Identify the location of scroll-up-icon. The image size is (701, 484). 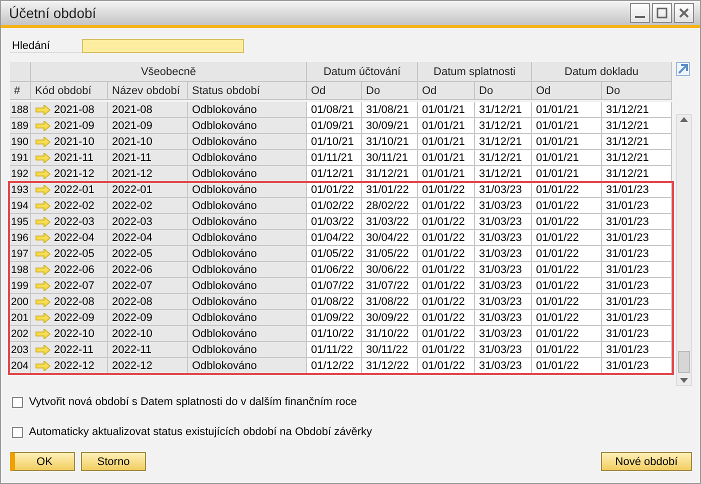
(684, 120).